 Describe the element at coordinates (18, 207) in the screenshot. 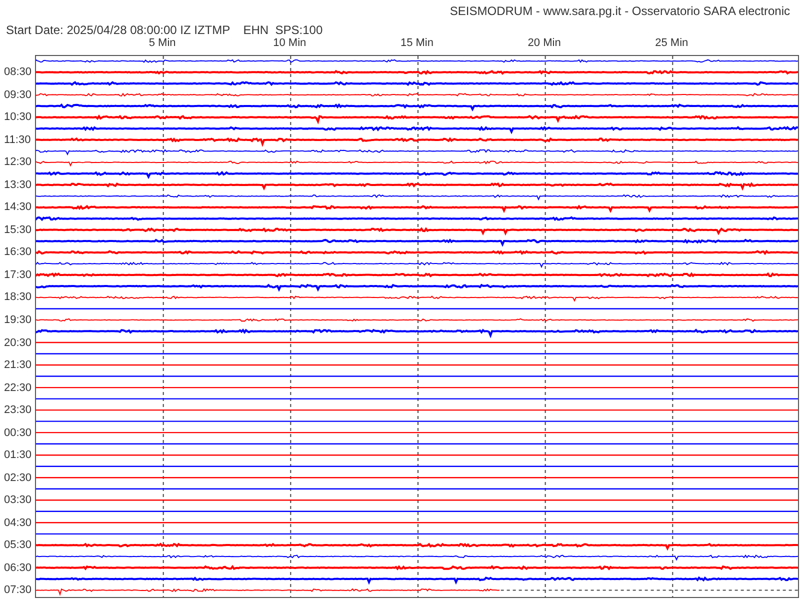

I see `time-label: 14:30` at that location.